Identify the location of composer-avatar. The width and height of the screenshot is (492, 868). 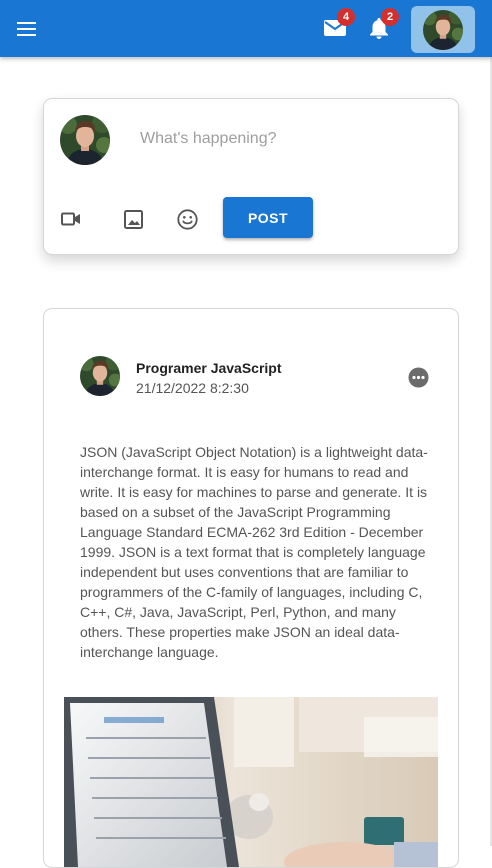
(85, 140).